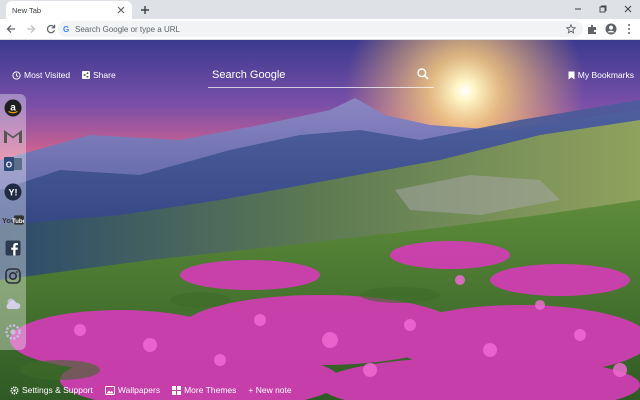  What do you see at coordinates (47, 75) in the screenshot?
I see `most-visited-label: Most Visited` at bounding box center [47, 75].